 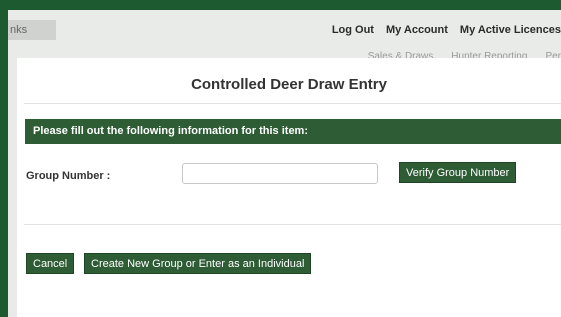 I want to click on my-active-licences-link: My Active Licences, so click(x=510, y=32).